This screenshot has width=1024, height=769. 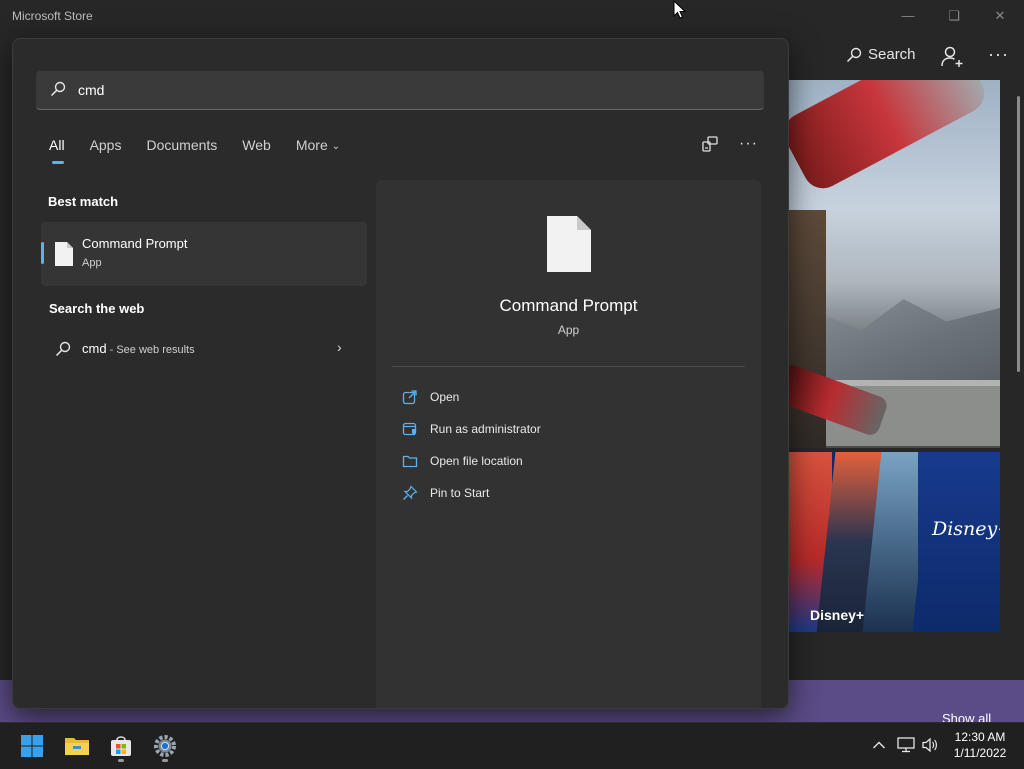 What do you see at coordinates (892, 54) in the screenshot?
I see `store-search-label: Search` at bounding box center [892, 54].